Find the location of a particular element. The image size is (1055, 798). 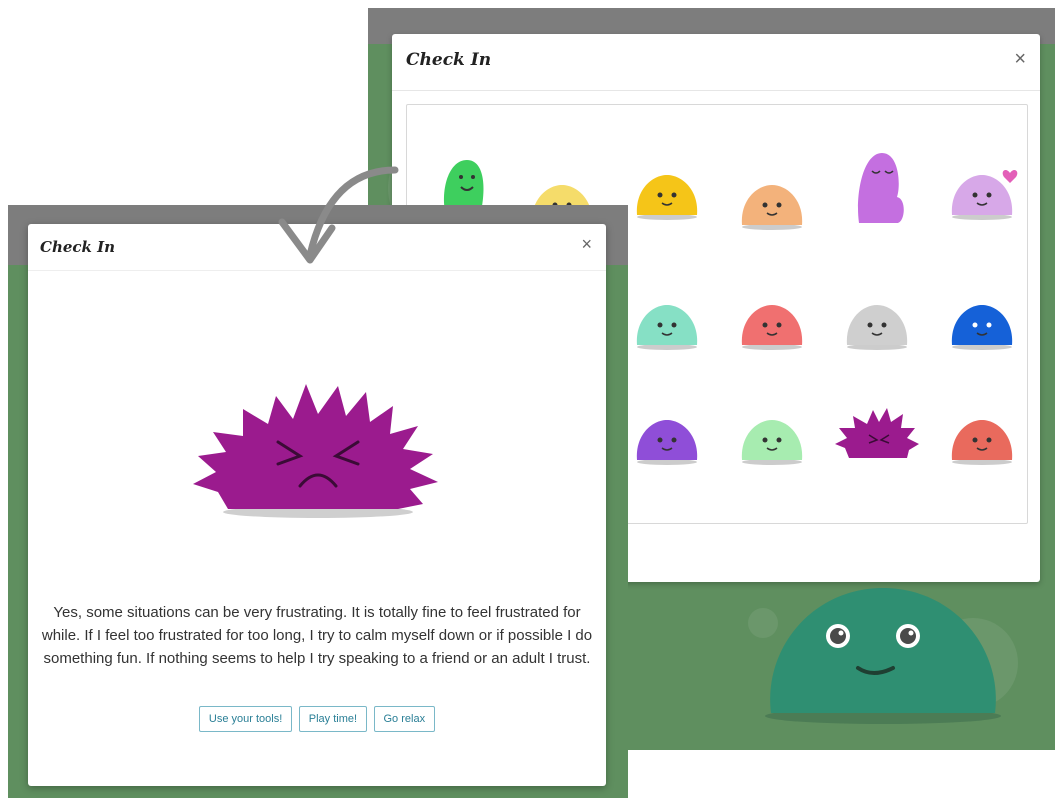

emotion-purple-shy-icon is located at coordinates (877, 185).